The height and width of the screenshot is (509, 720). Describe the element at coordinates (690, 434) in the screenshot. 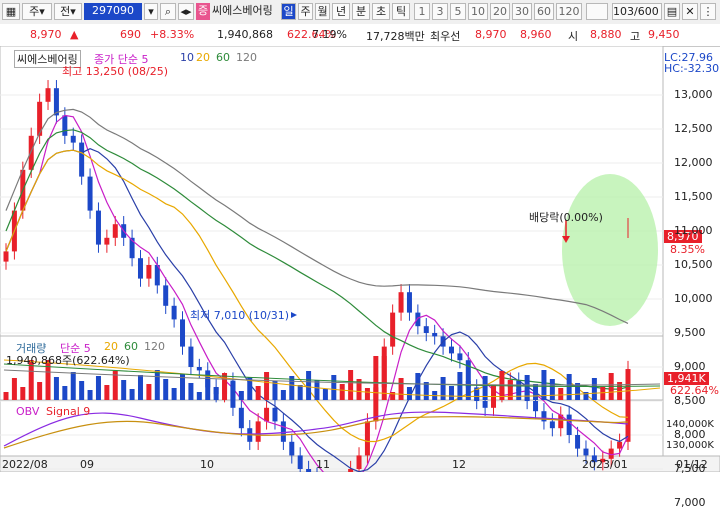

I see `price-tick: 8,000` at that location.